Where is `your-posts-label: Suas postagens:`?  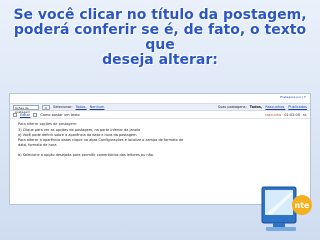
your-posts-label: Suas postagens: is located at coordinates (232, 107).